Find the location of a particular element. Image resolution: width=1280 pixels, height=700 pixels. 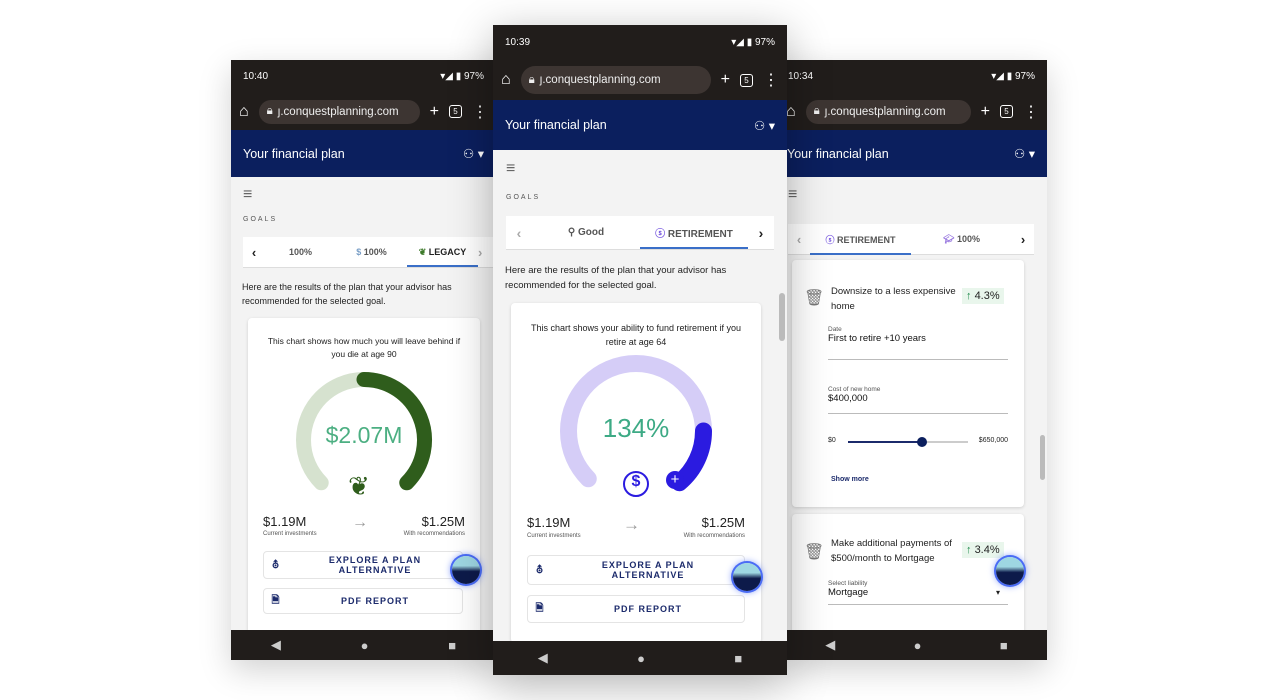

liability-select: Select liability Mortgage ▾ is located at coordinates (918, 592).